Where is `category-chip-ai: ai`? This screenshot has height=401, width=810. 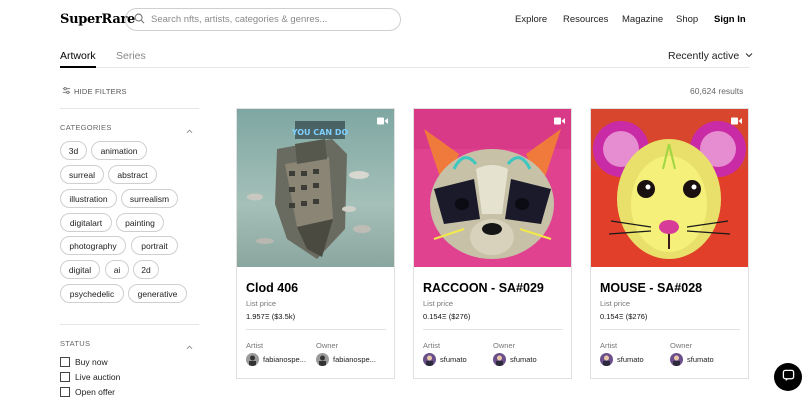 category-chip-ai: ai is located at coordinates (117, 269).